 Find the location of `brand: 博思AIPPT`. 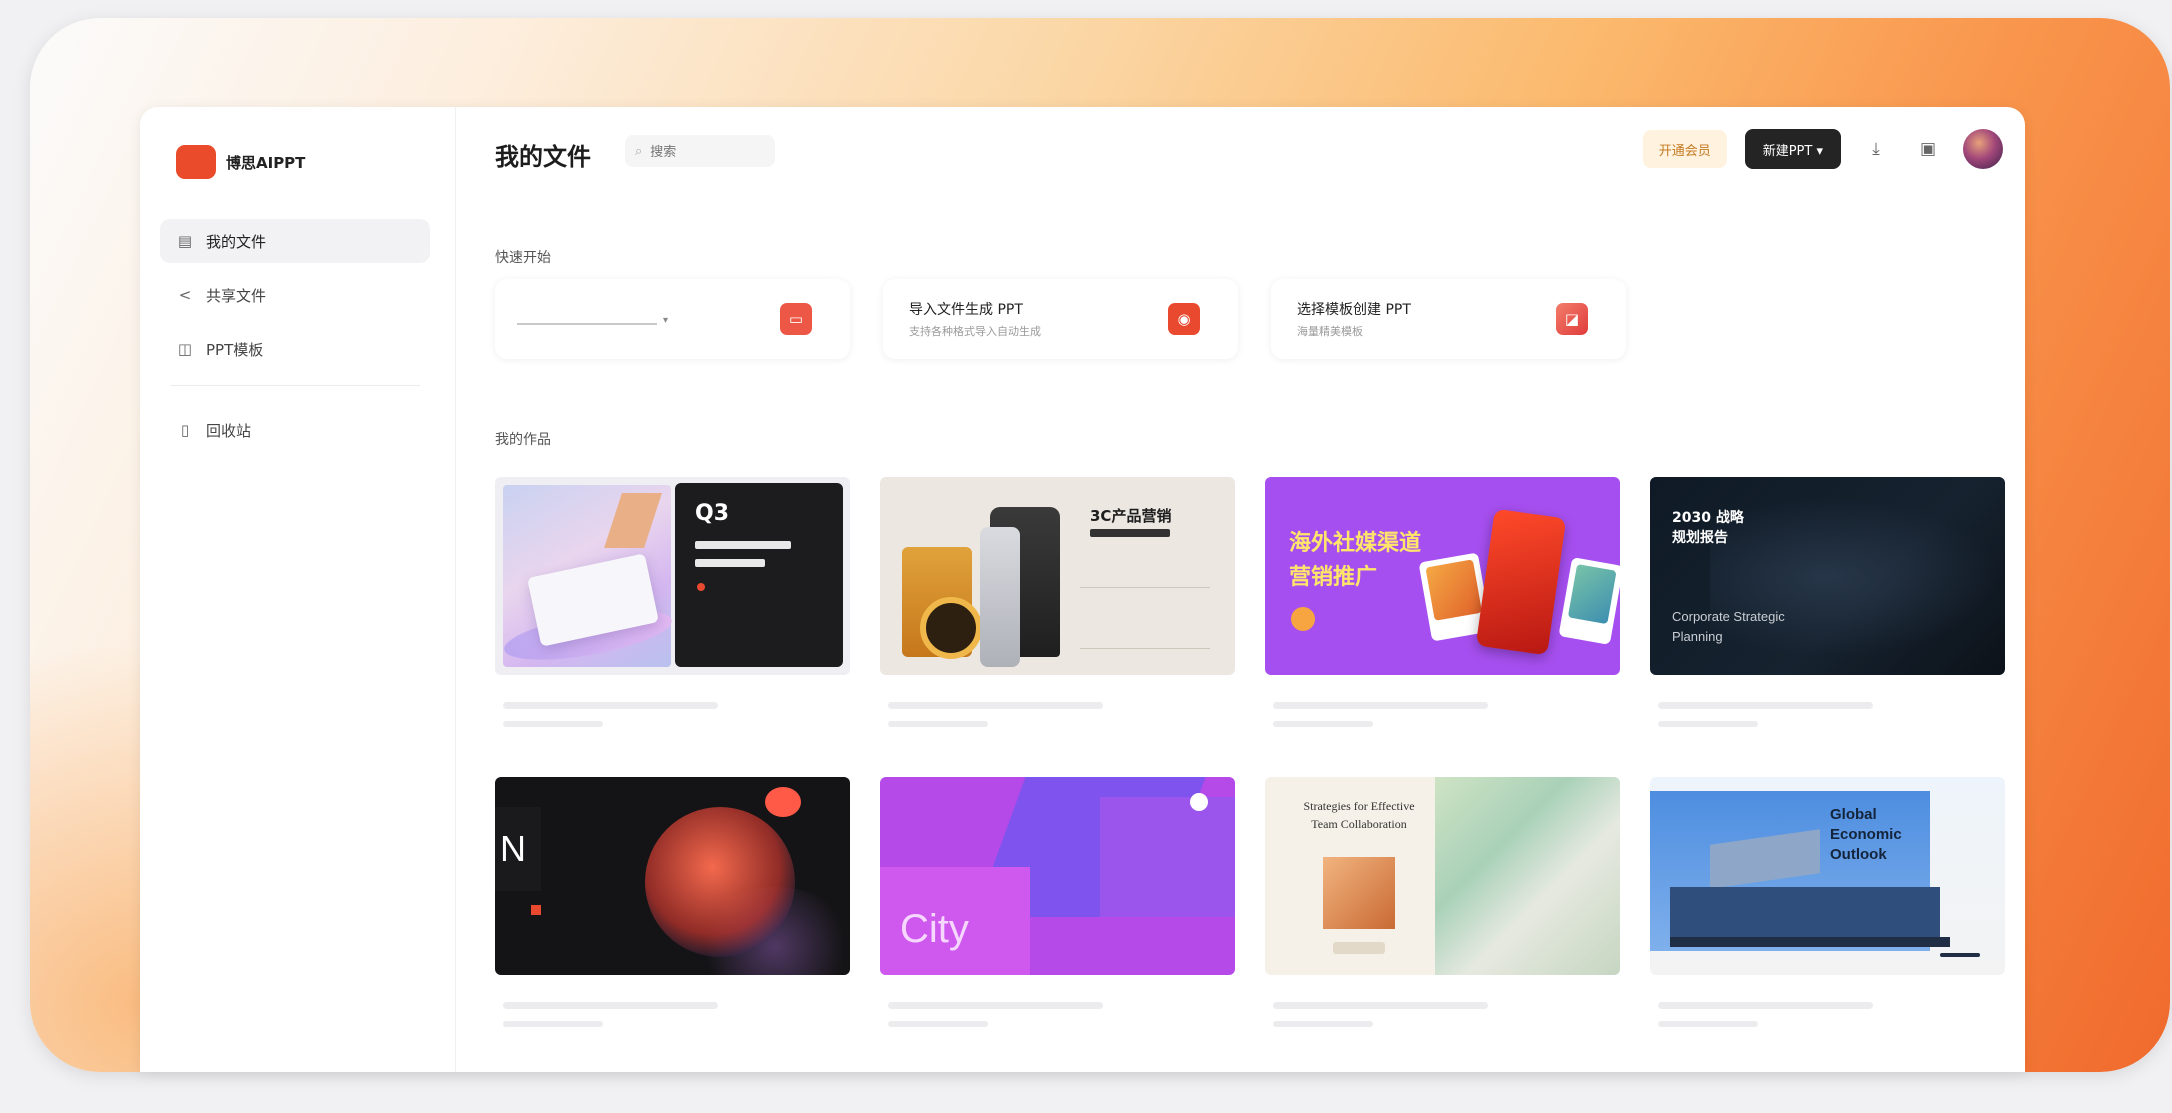

brand: 博思AIPPT is located at coordinates (240, 162).